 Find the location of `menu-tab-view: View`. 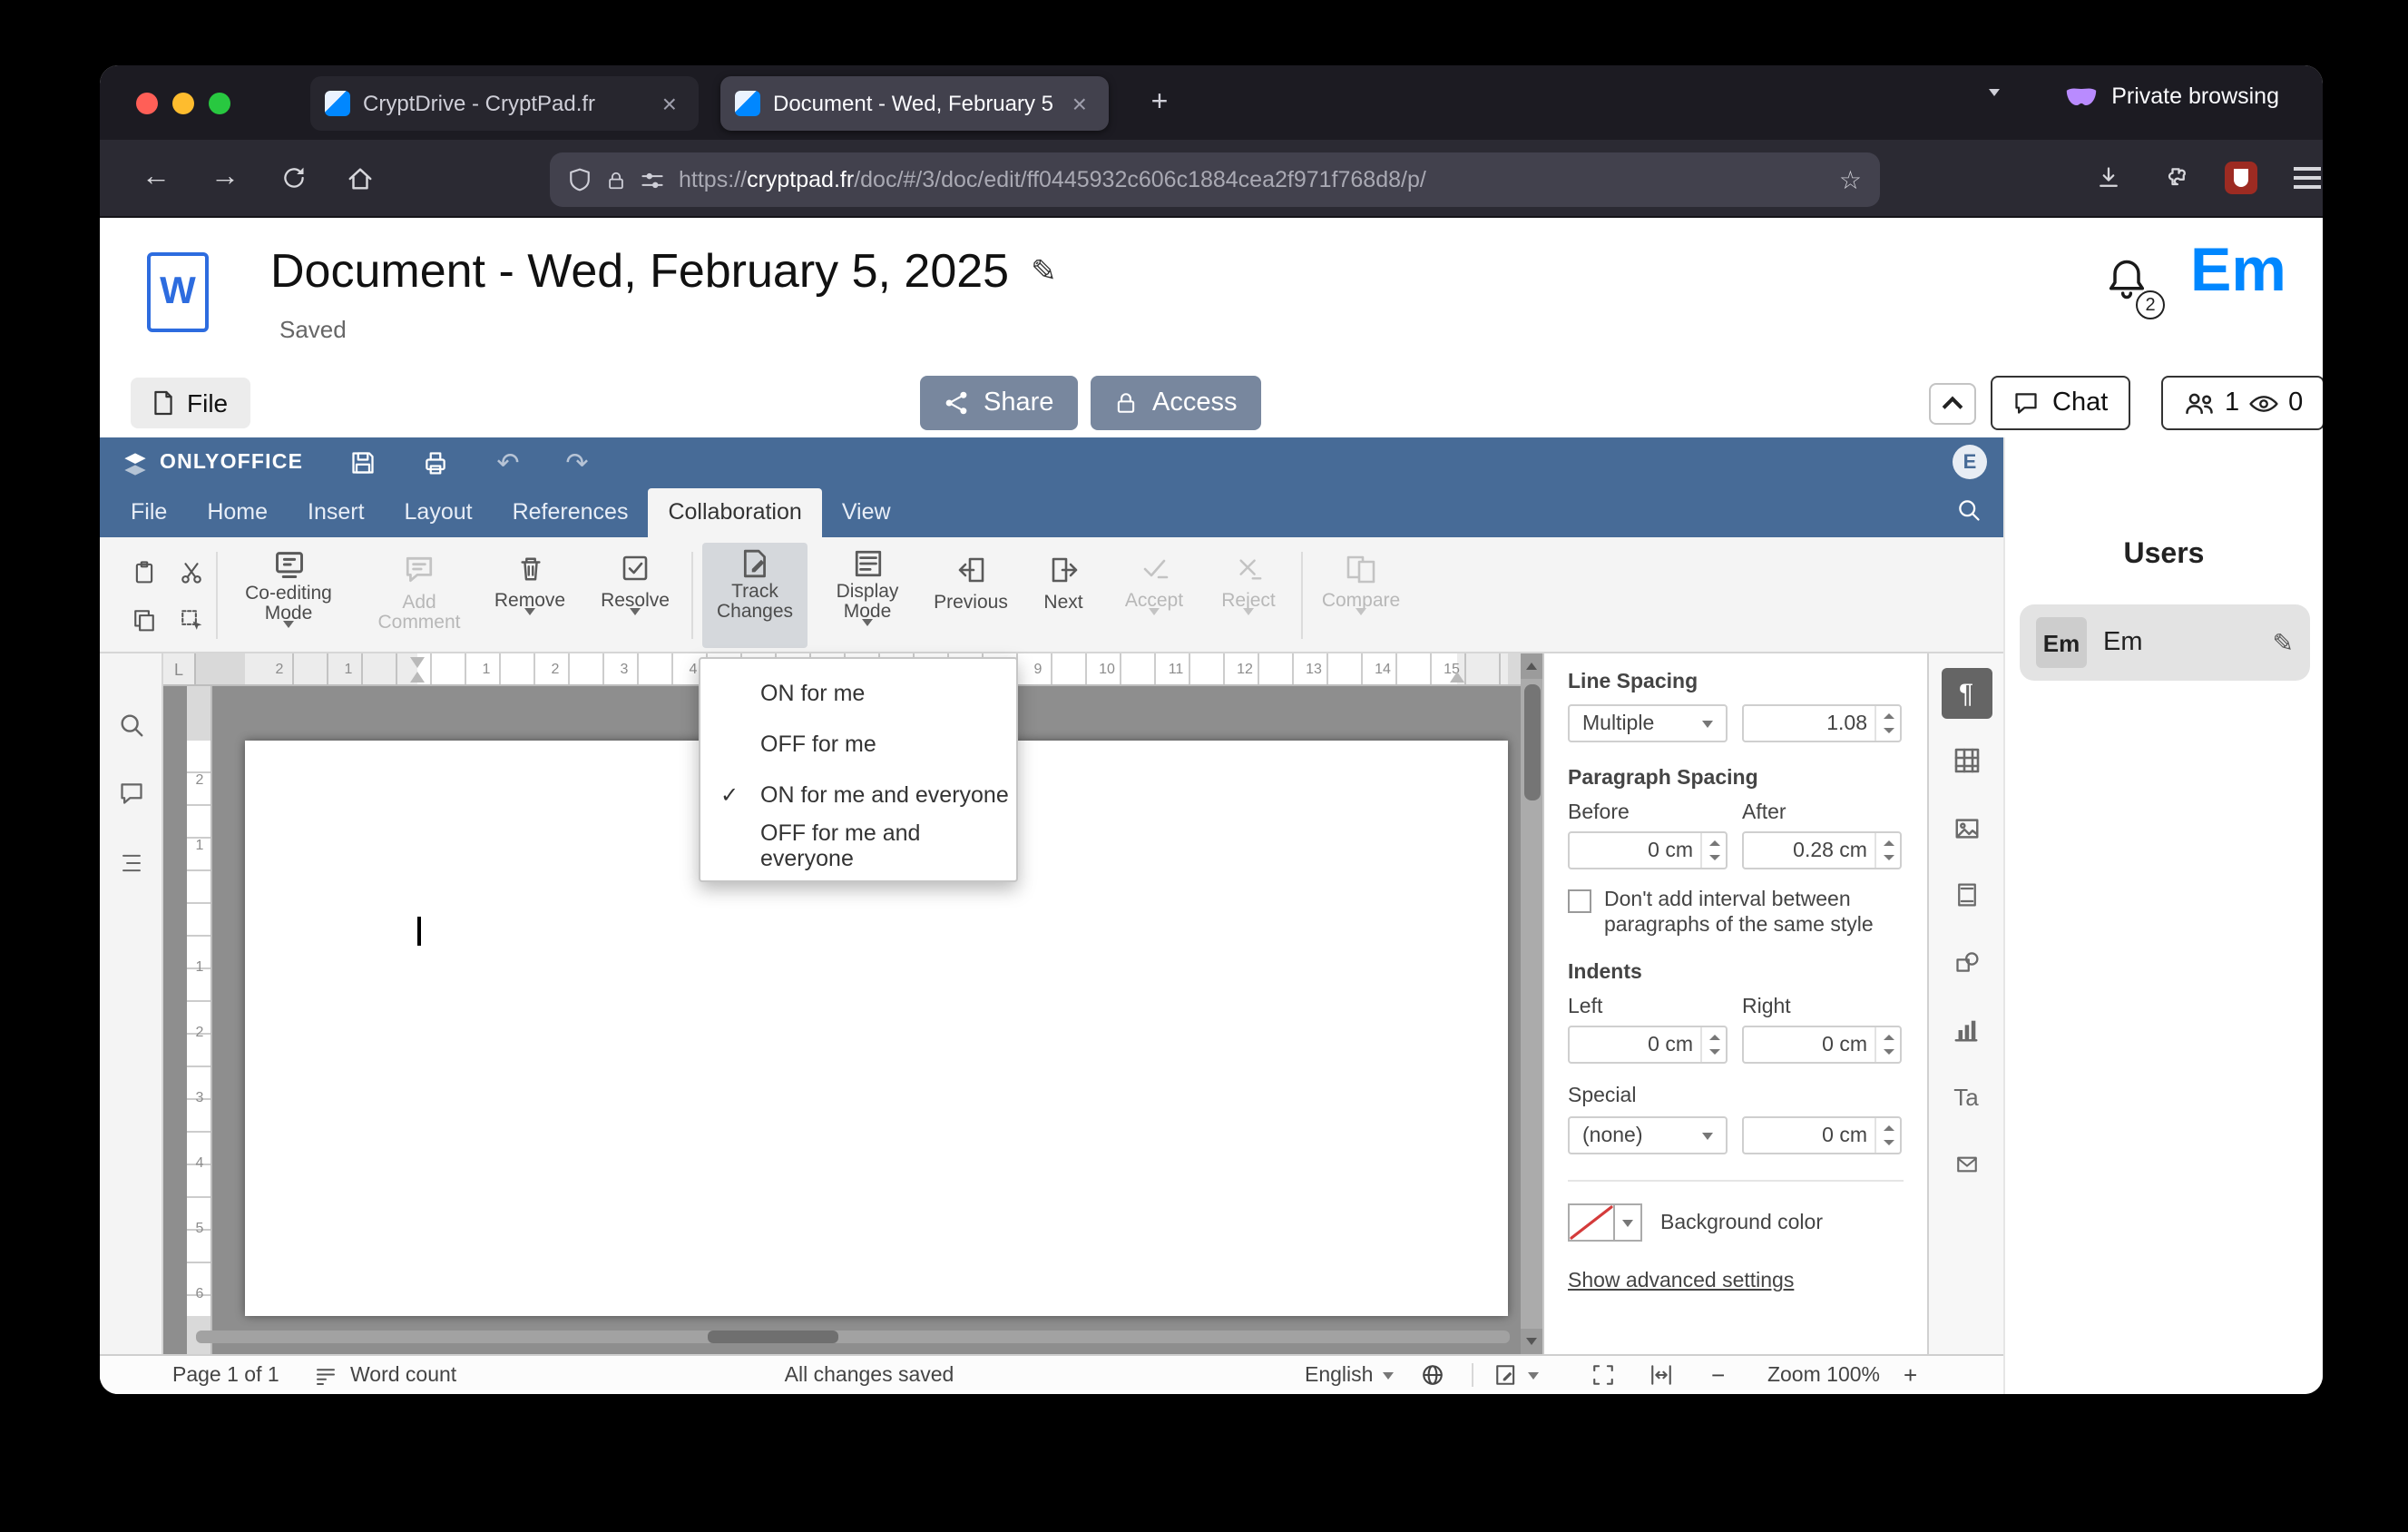

menu-tab-view: View is located at coordinates (867, 512).